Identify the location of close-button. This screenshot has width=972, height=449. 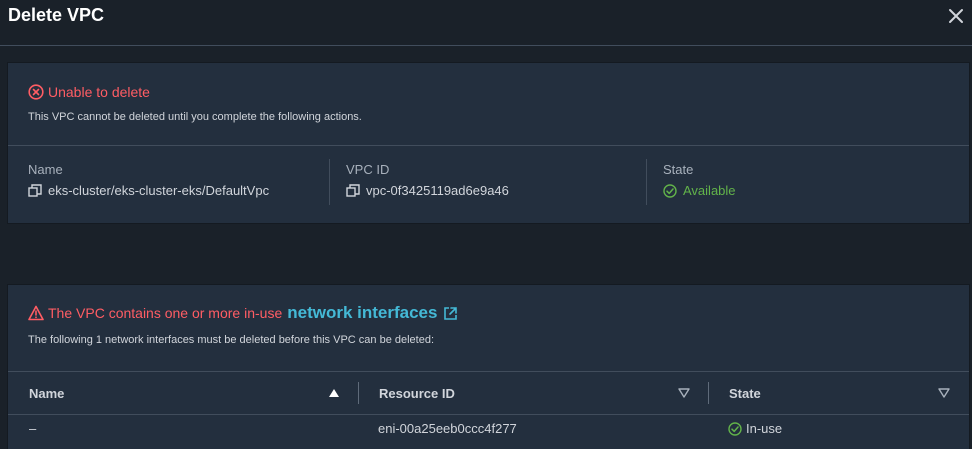
(956, 16).